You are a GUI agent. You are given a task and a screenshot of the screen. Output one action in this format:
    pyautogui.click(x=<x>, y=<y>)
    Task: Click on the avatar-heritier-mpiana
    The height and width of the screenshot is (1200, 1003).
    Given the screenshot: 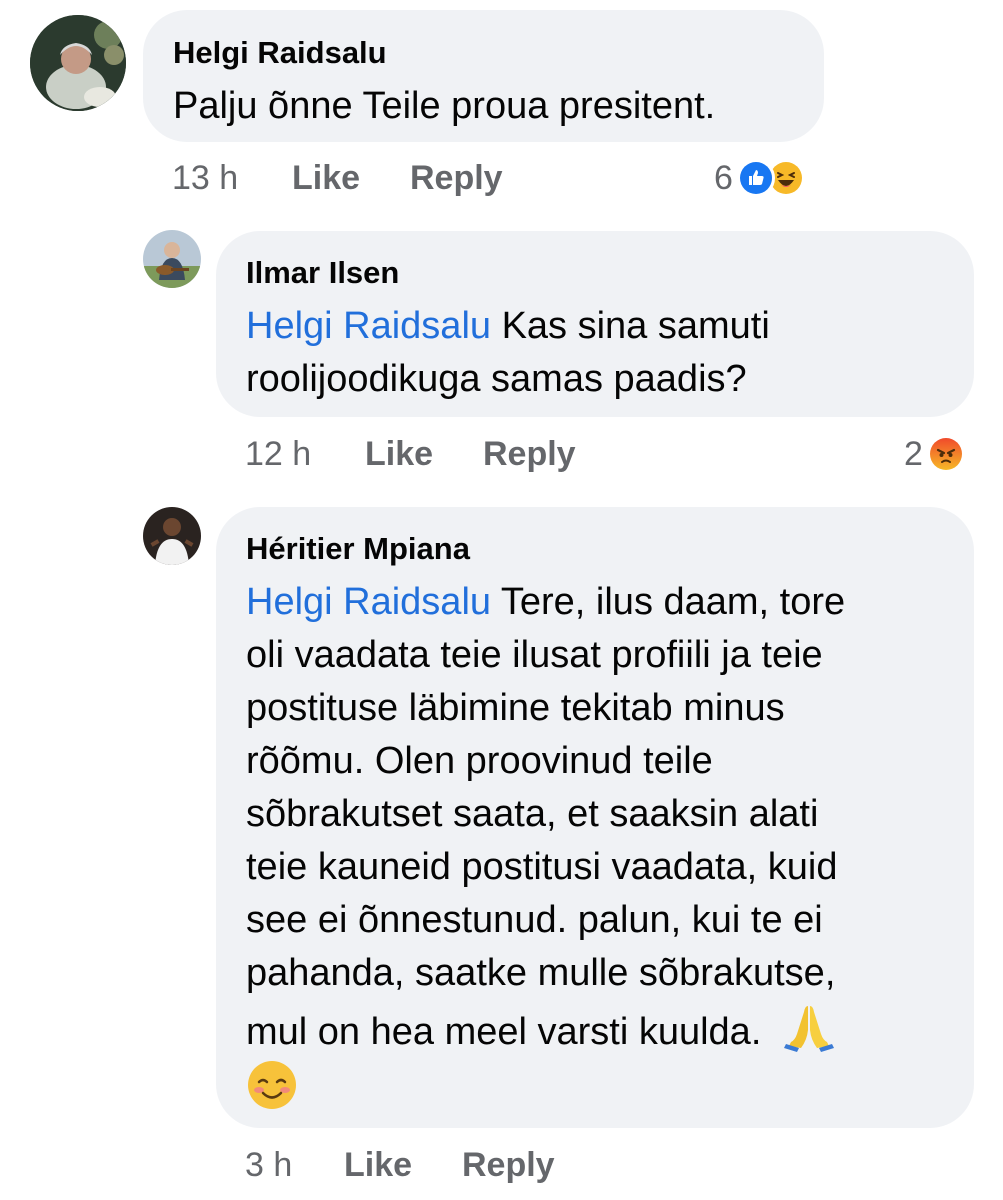 What is the action you would take?
    pyautogui.click(x=172, y=536)
    